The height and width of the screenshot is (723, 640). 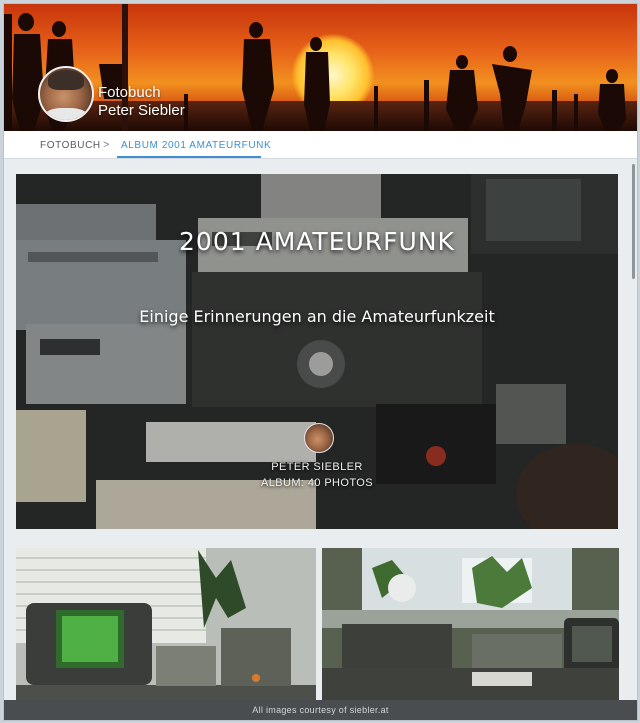 I want to click on album-photo-count: ALBUM: 40 PHOTOS, so click(x=317, y=483).